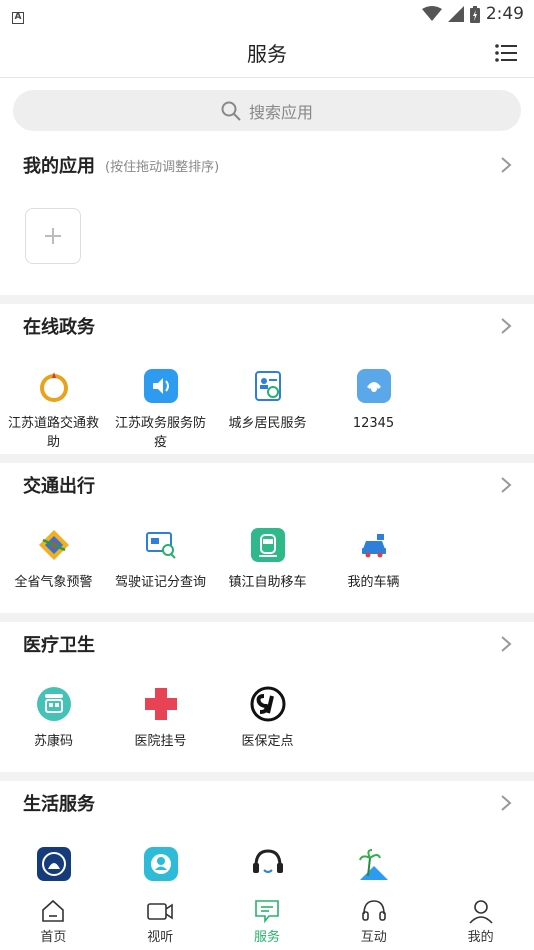 The height and width of the screenshot is (950, 534). Describe the element at coordinates (373, 423) in the screenshot. I see `app-label: 12345` at that location.